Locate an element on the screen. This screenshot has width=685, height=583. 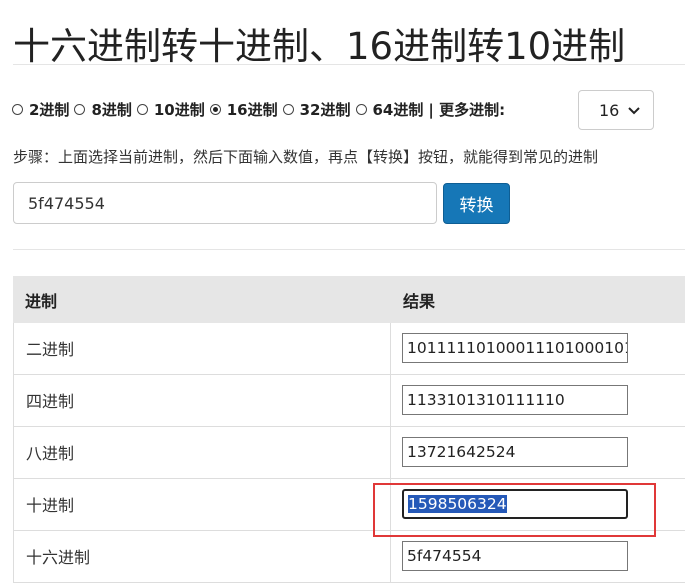
radix-radio-group: 2进制 8进制 10进制 16进制 32进制 64进制 | 更多进制: is located at coordinates (261, 109).